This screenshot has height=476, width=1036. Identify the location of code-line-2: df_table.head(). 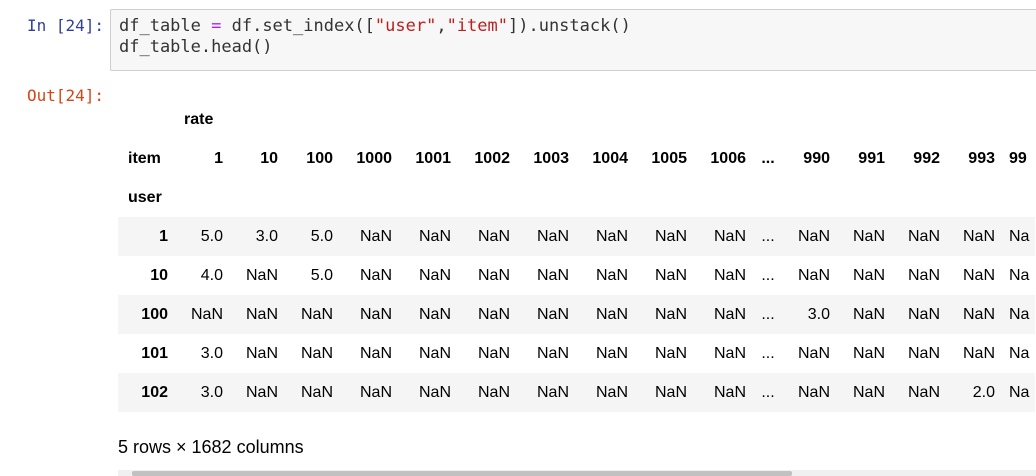
(196, 47).